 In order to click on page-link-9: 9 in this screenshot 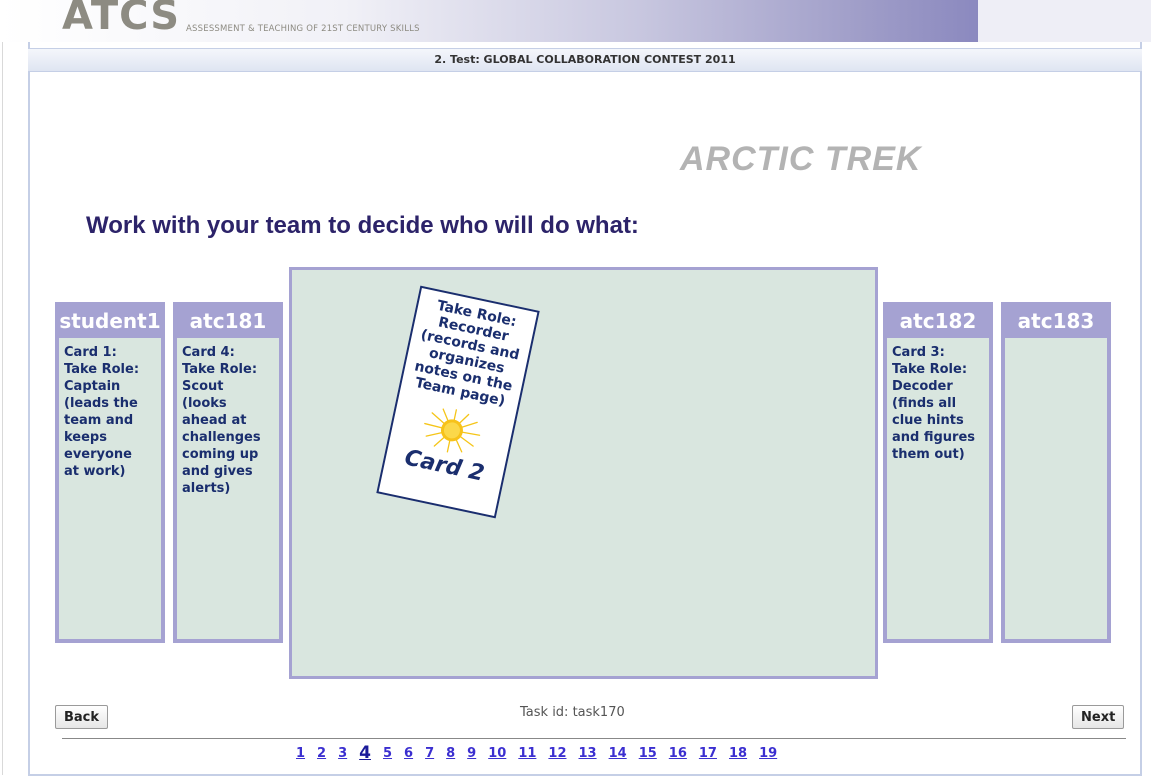, I will do `click(471, 754)`.